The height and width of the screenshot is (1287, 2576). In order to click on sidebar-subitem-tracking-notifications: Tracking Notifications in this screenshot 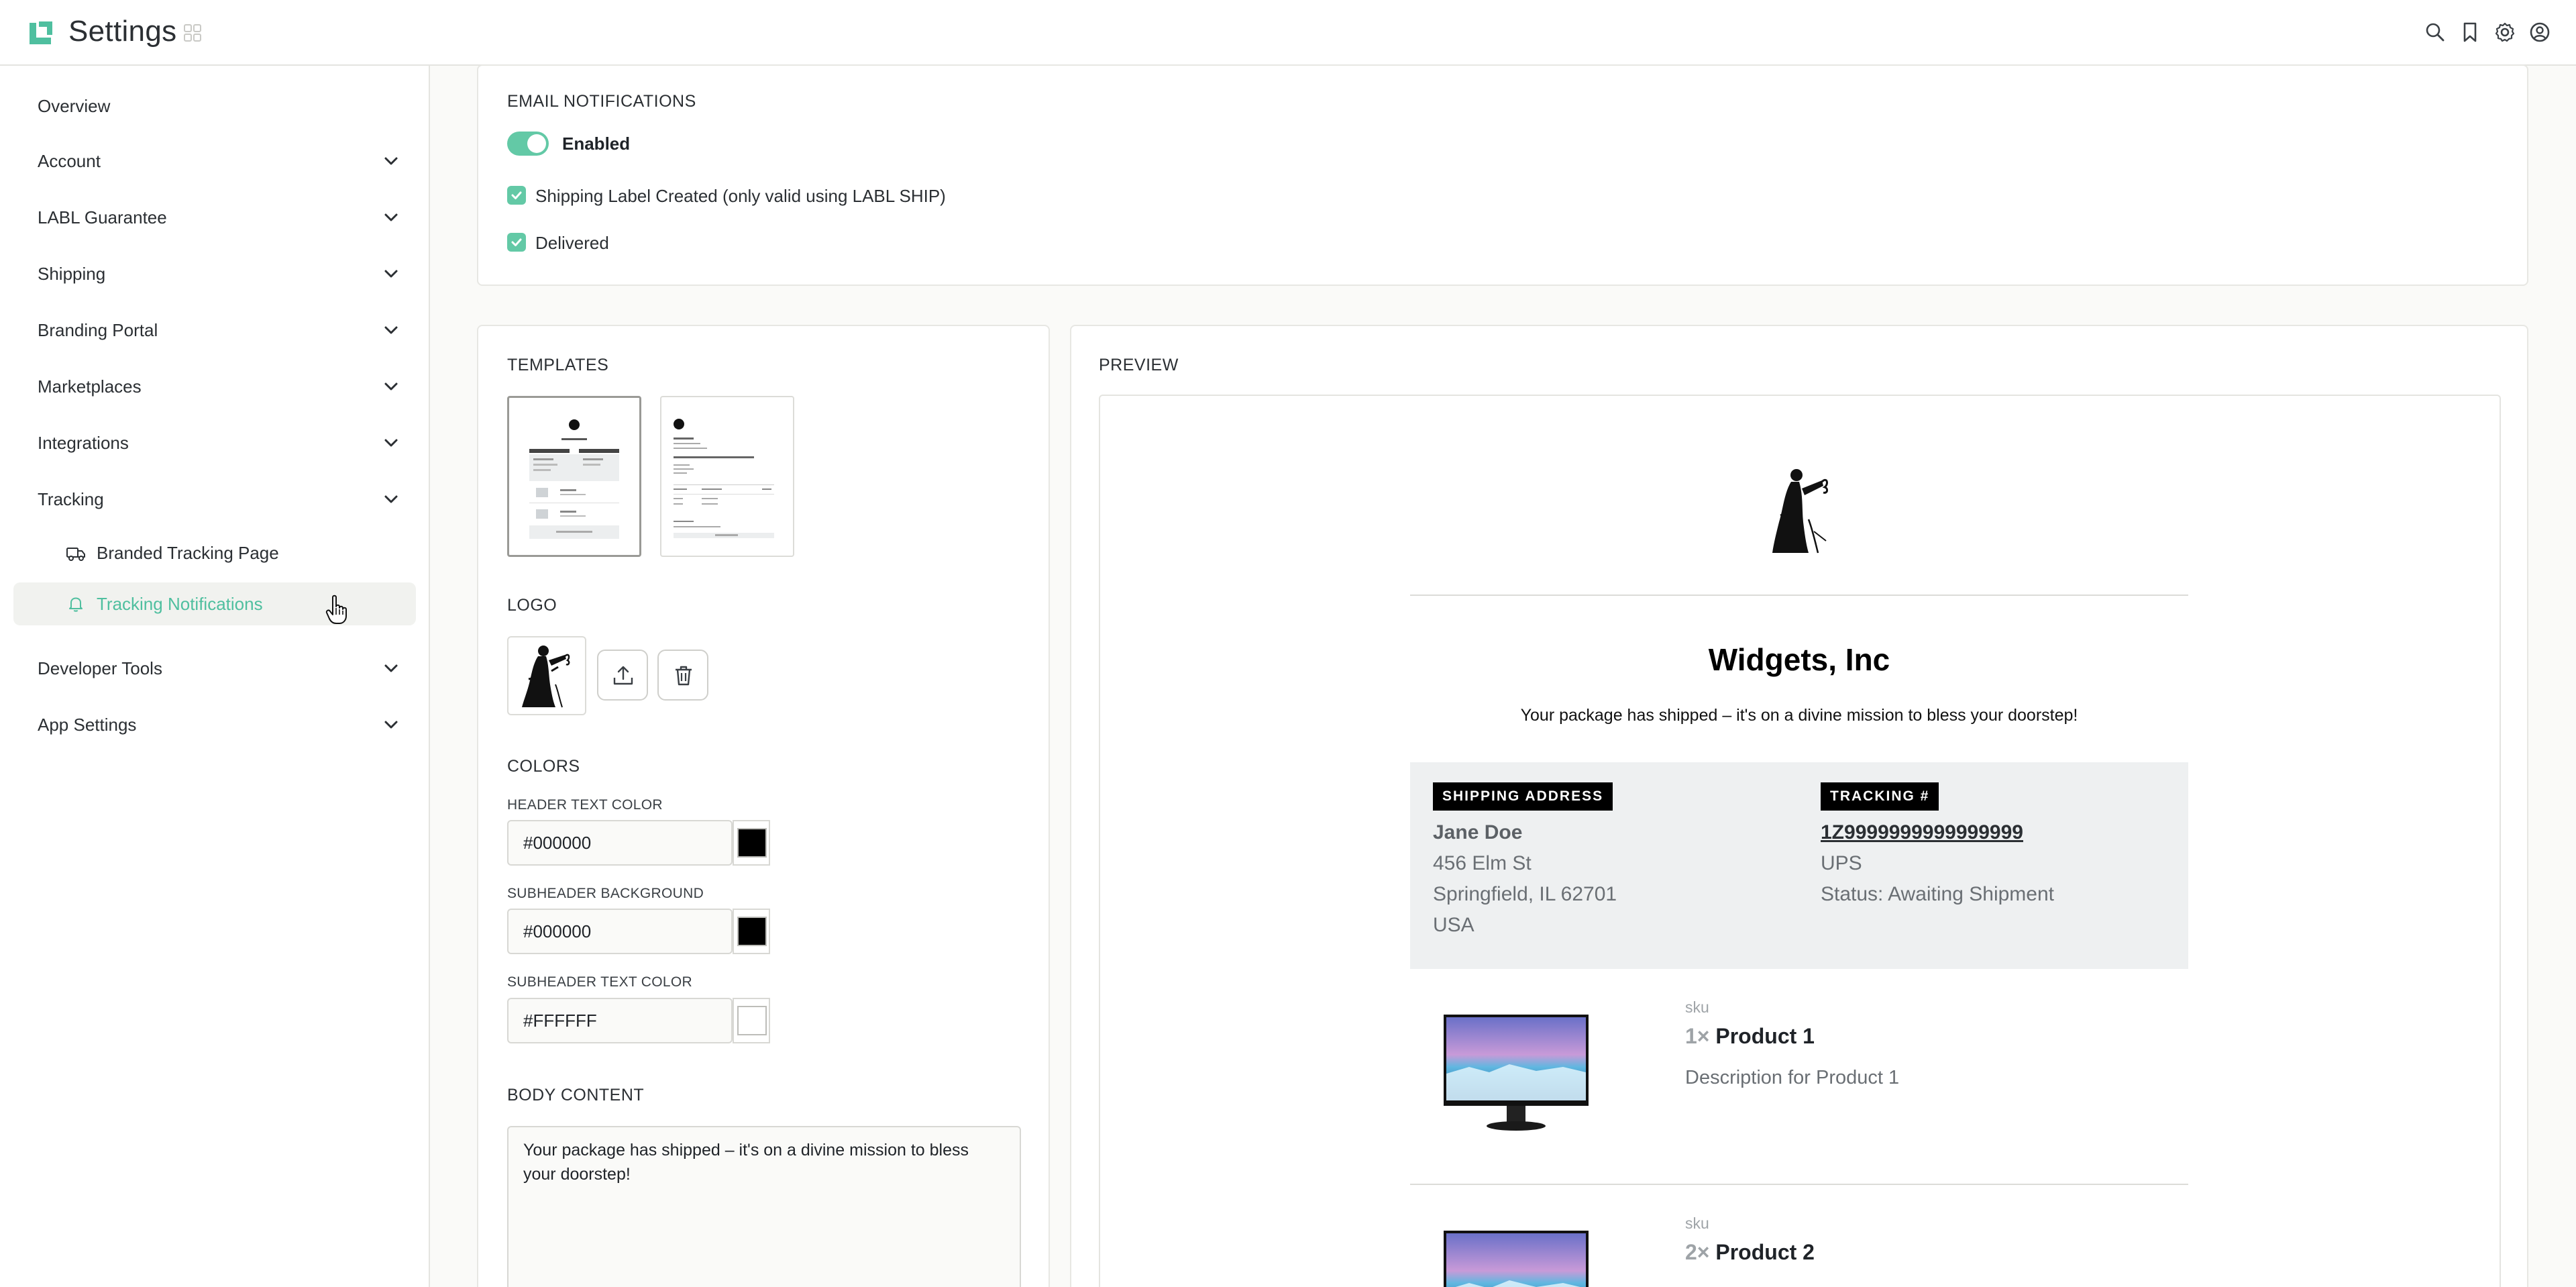, I will do `click(214, 603)`.